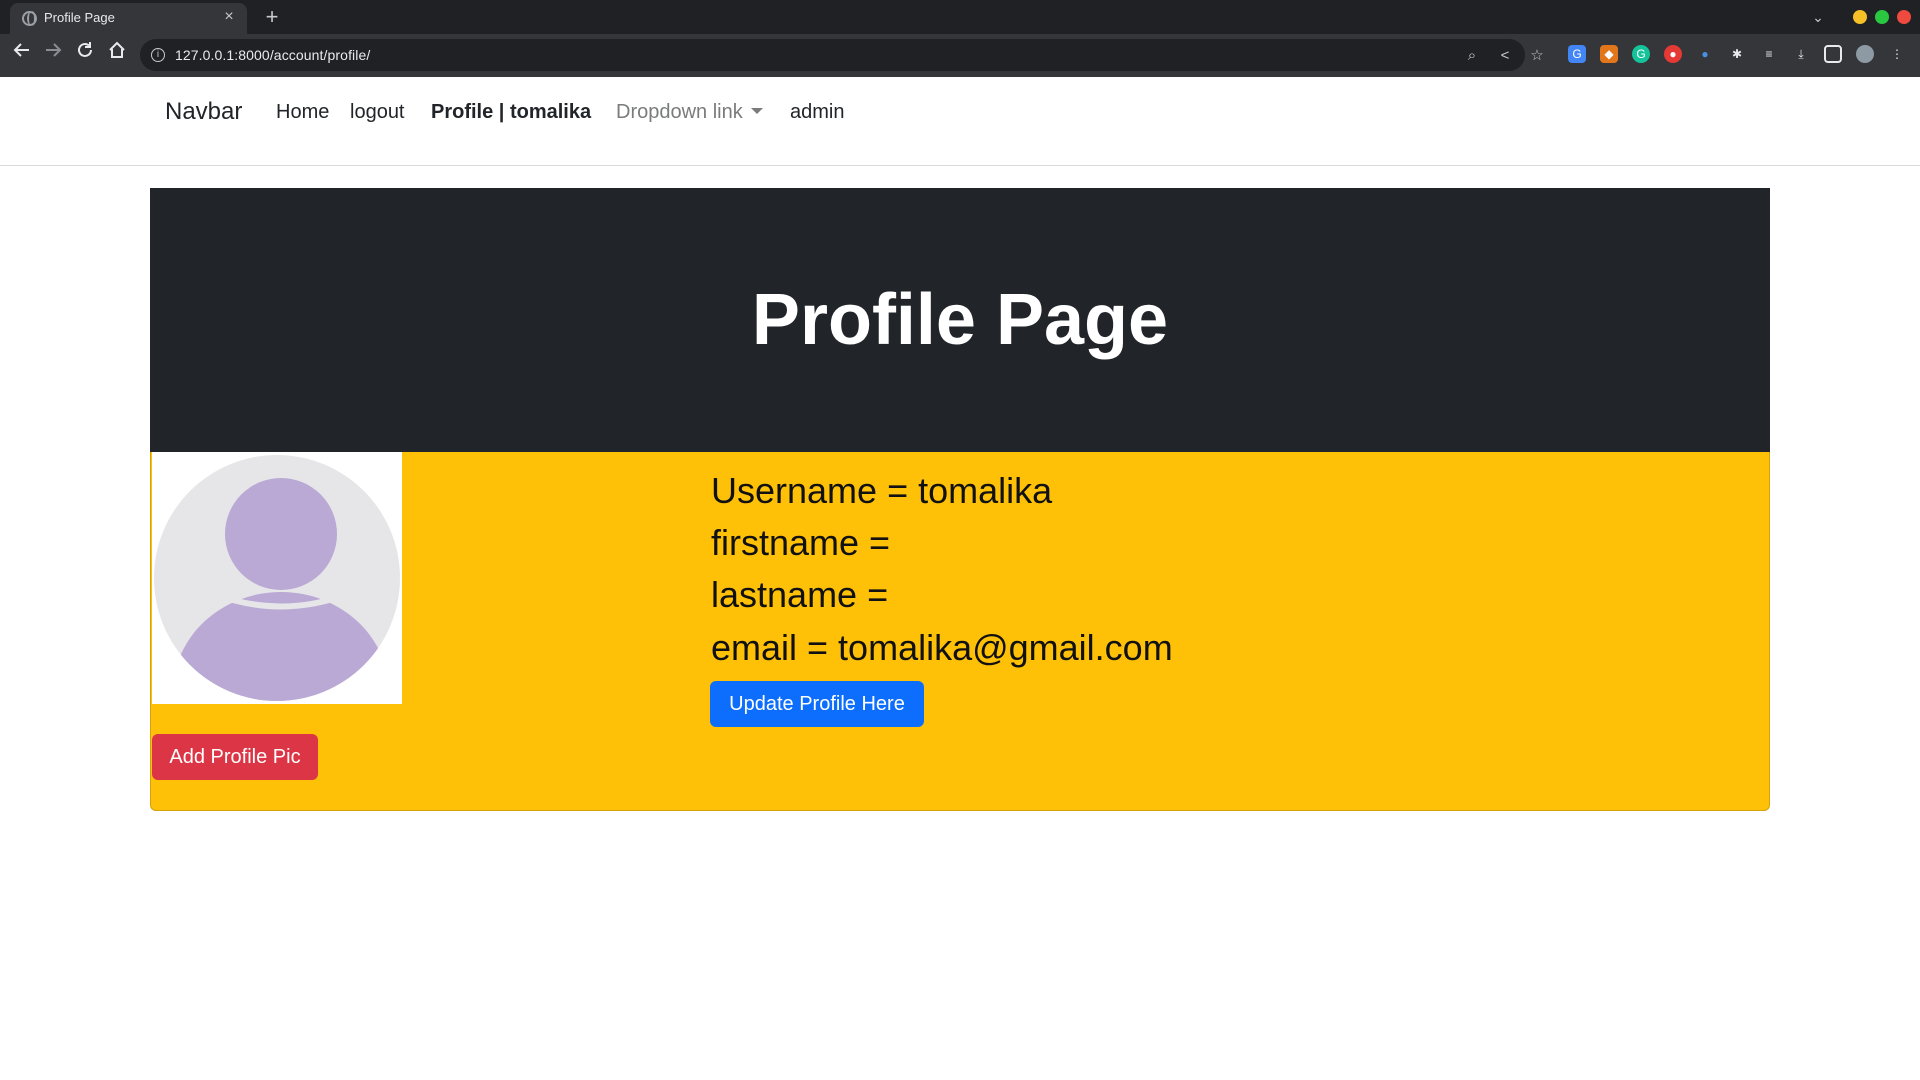 The image size is (1920, 1080). I want to click on navbar-brand: Navbar, so click(203, 112).